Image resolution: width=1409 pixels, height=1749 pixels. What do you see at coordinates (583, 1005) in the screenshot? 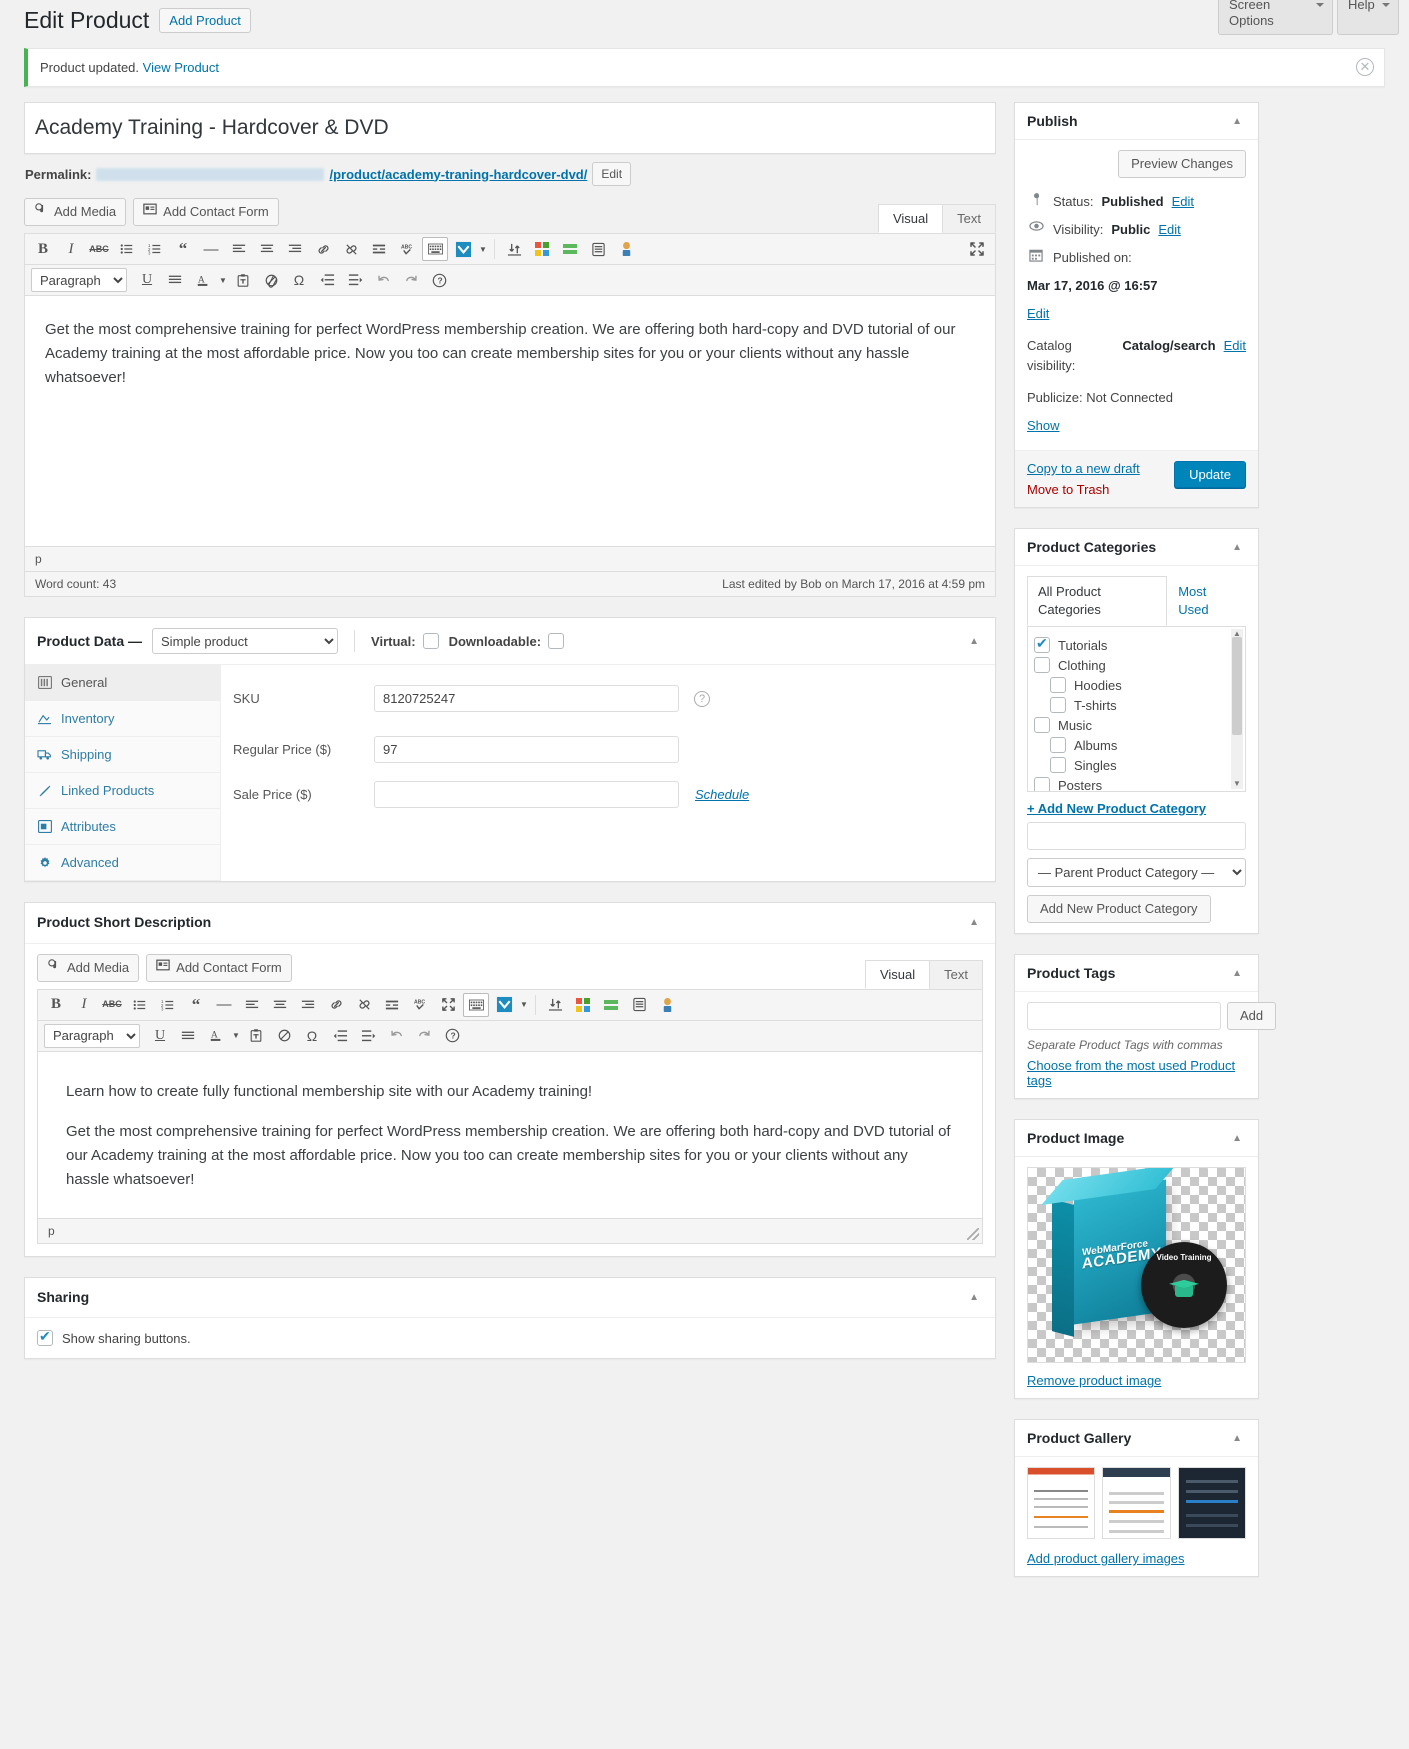
I see `grid-layout-icon` at bounding box center [583, 1005].